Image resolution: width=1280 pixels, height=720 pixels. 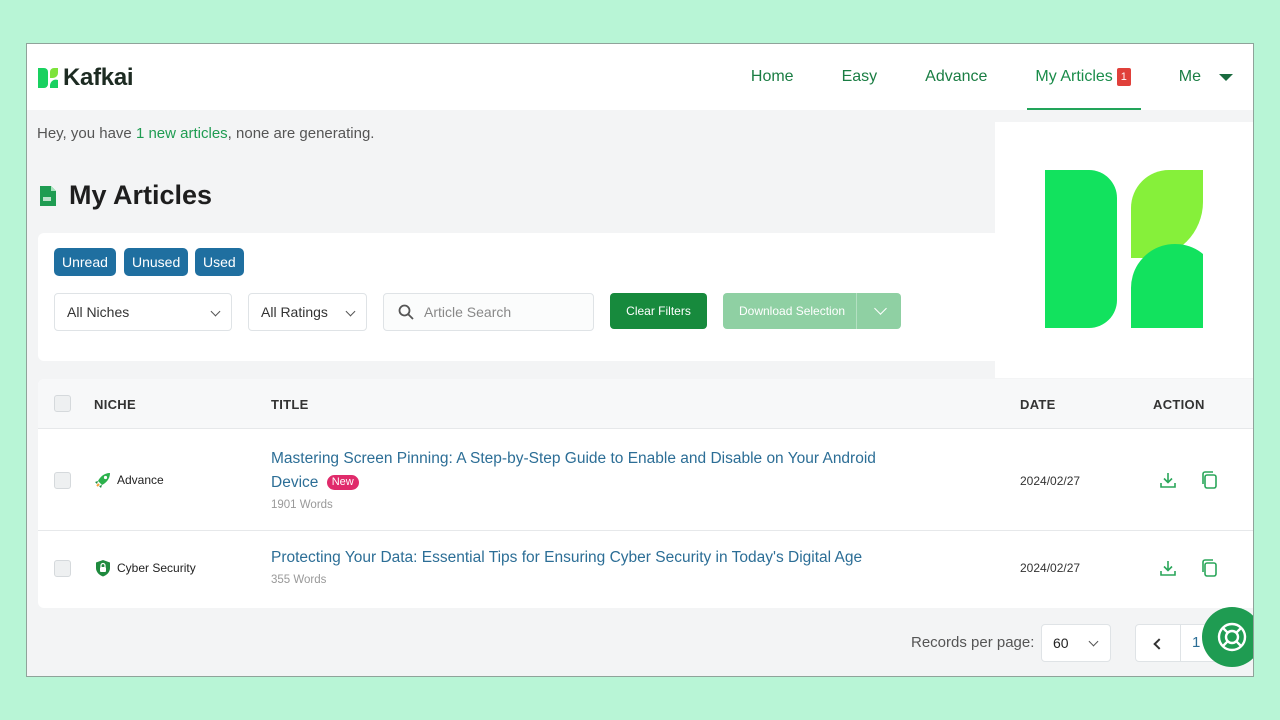 What do you see at coordinates (182, 133) in the screenshot?
I see `new-articles-link: 1 new articles` at bounding box center [182, 133].